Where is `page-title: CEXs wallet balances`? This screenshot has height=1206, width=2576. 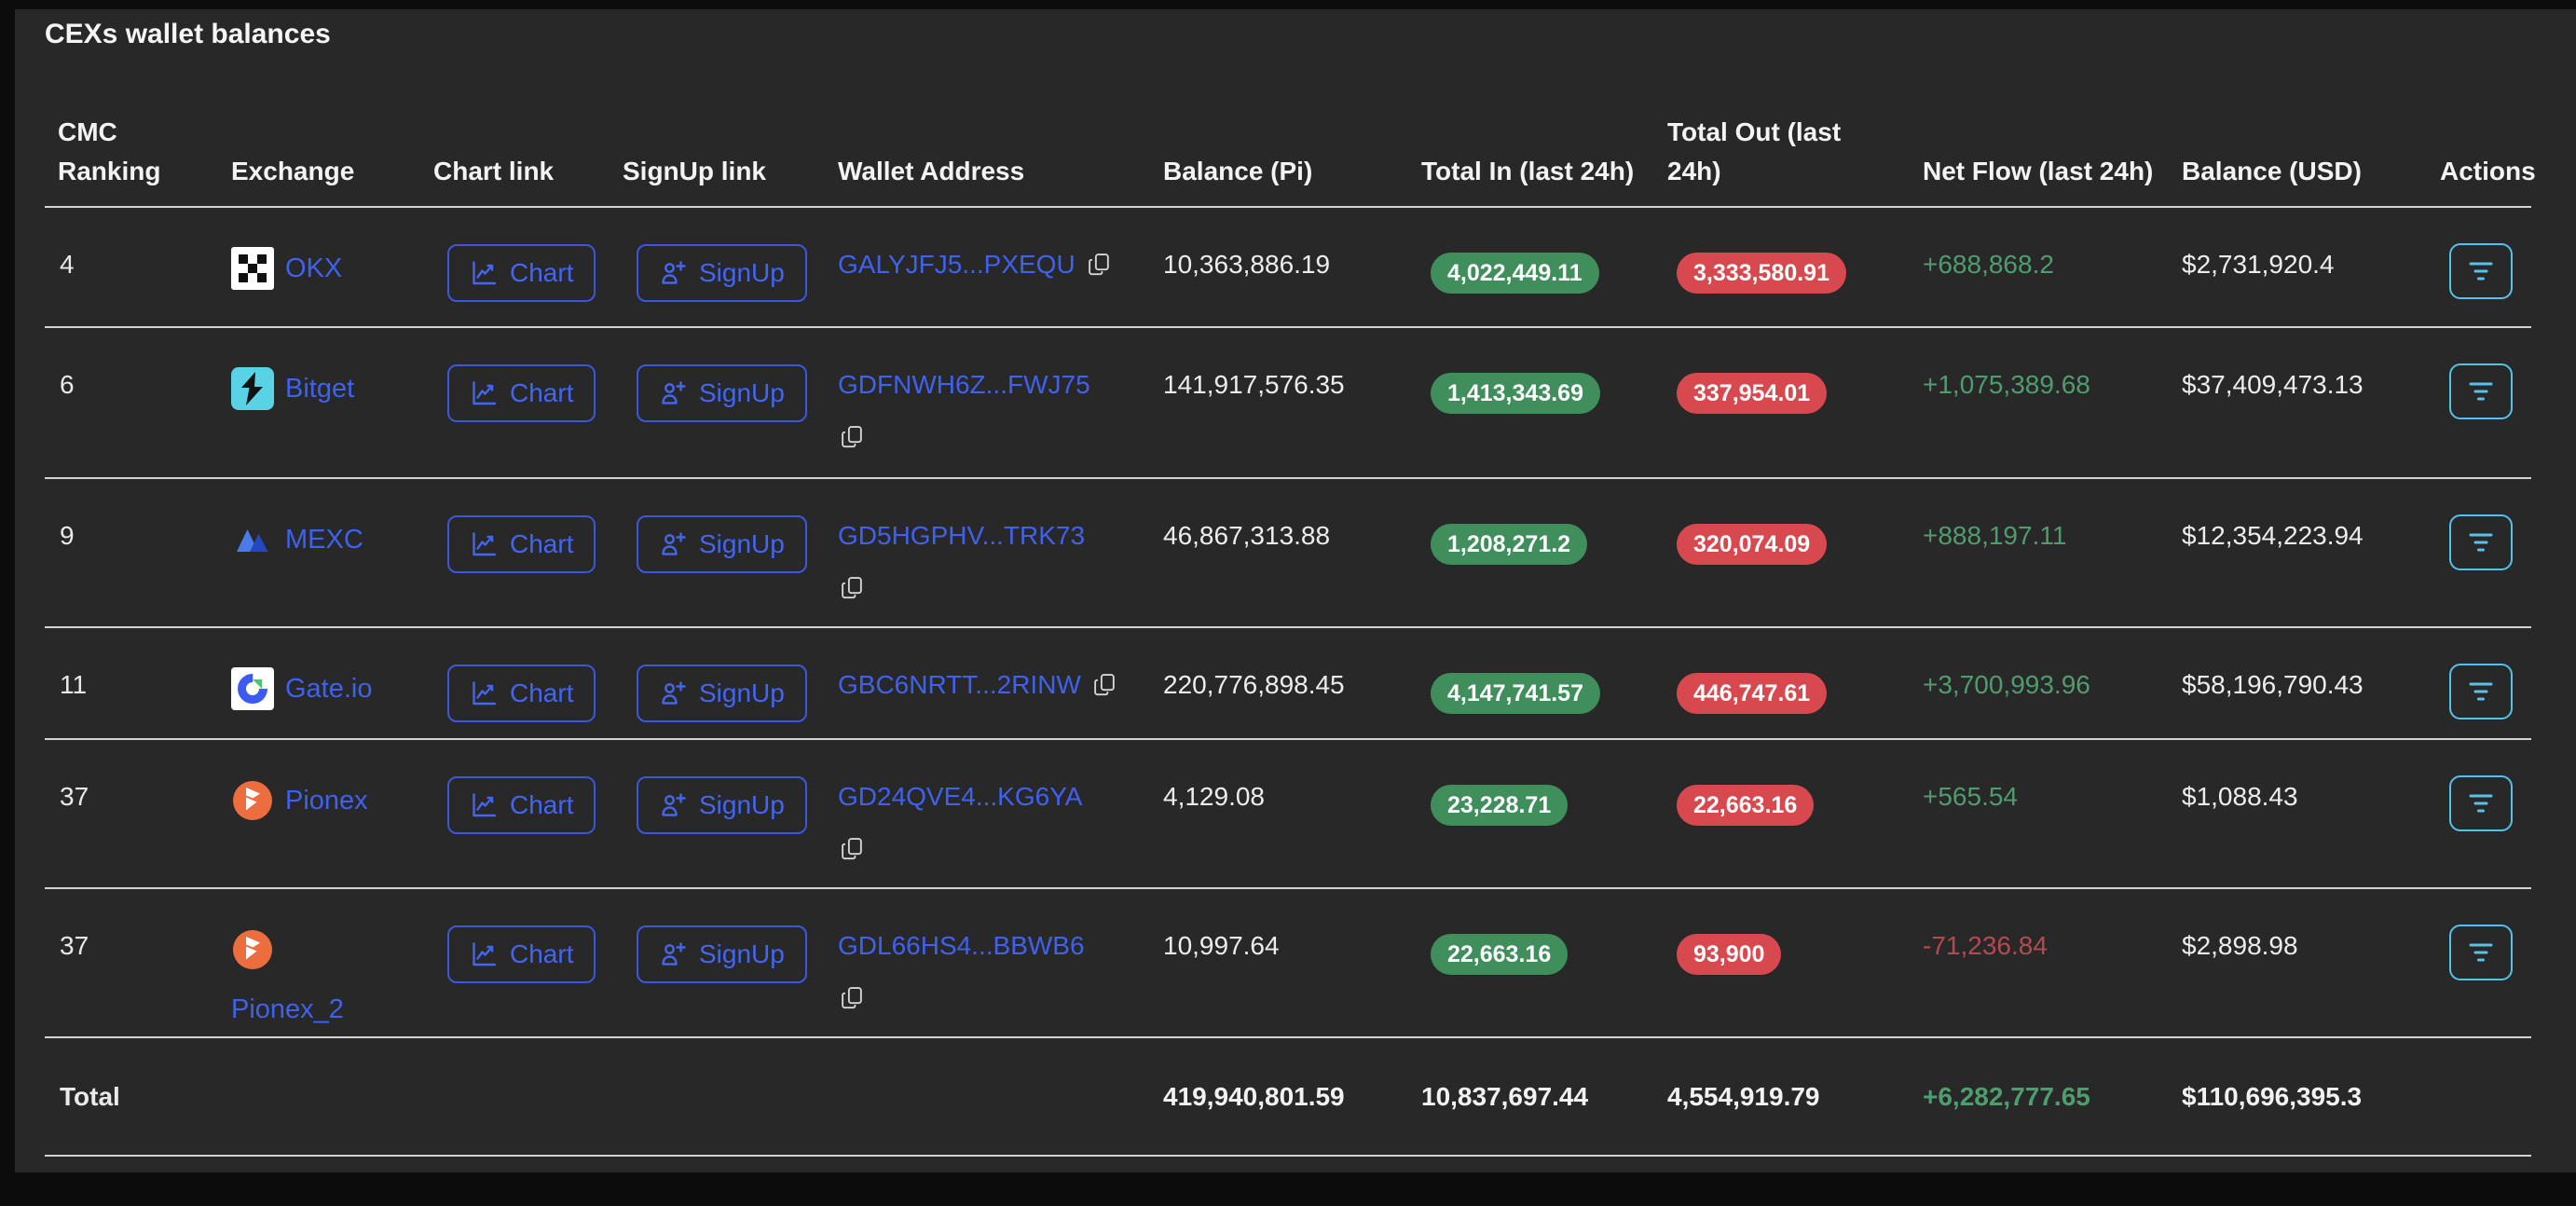
page-title: CEXs wallet balances is located at coordinates (188, 34).